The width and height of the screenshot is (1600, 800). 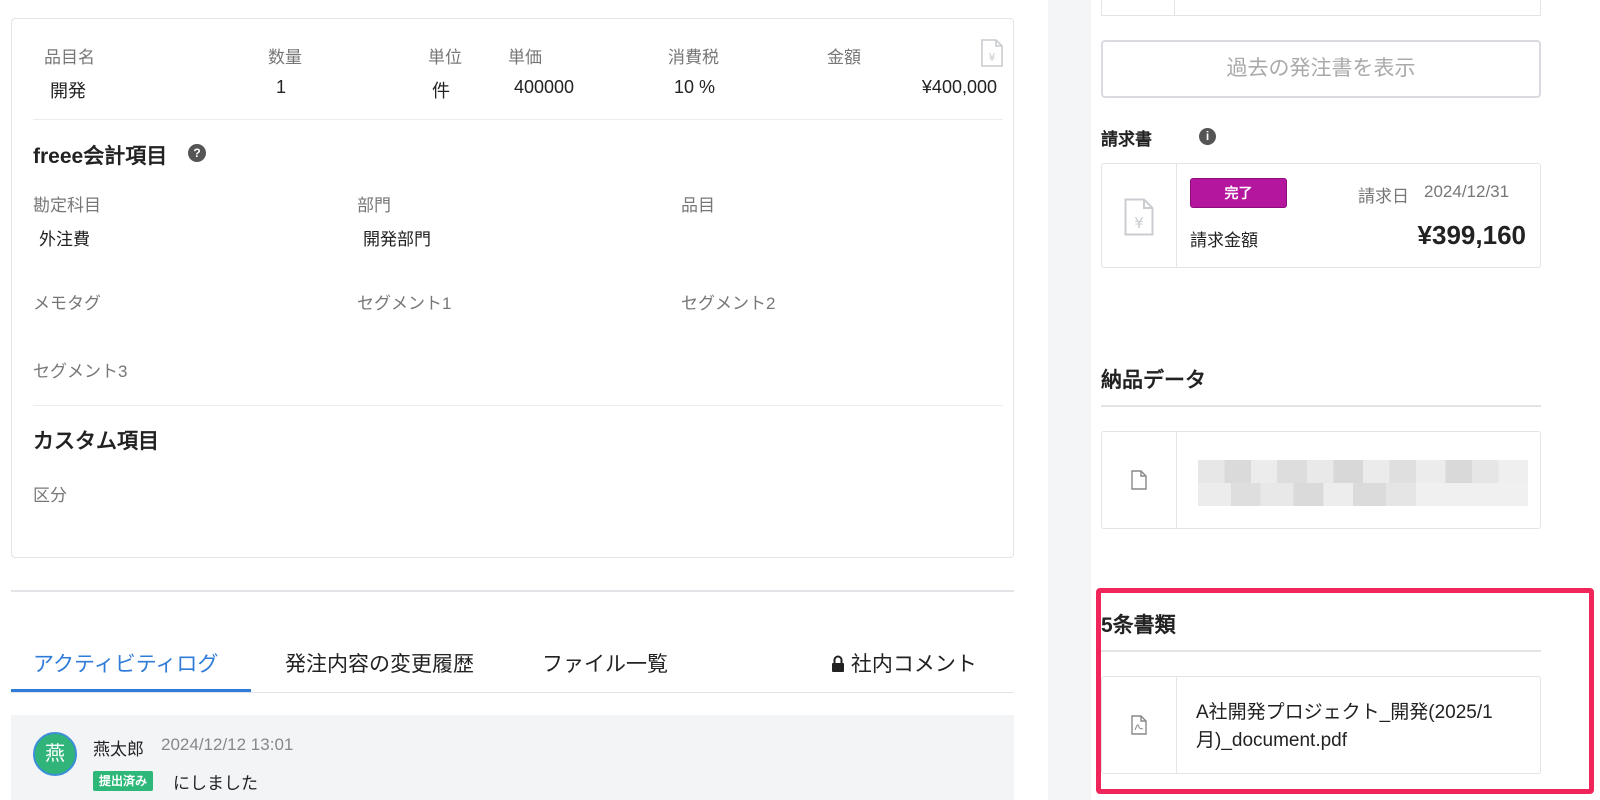 What do you see at coordinates (1238, 193) in the screenshot?
I see `invoice-status-badge: 完了` at bounding box center [1238, 193].